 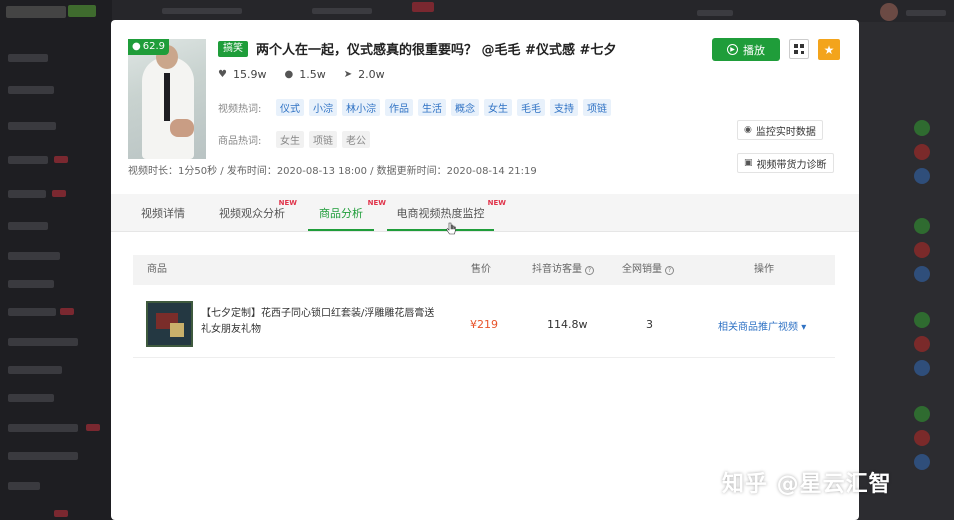 I want to click on tab-audience-analysis: 视频观众分析 NEW, so click(x=258, y=213).